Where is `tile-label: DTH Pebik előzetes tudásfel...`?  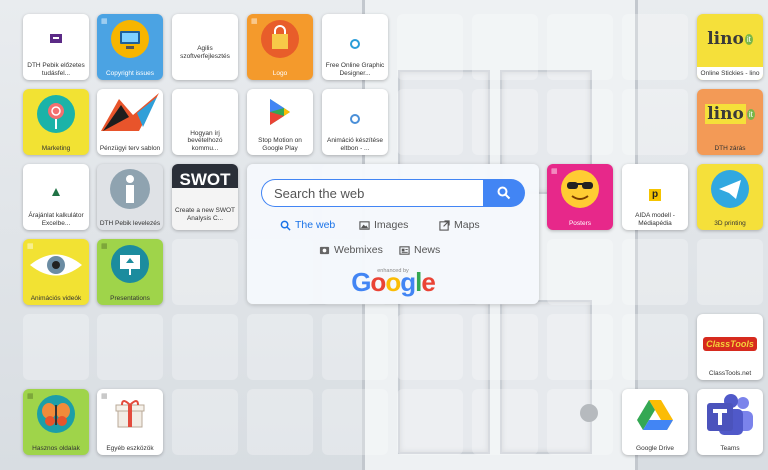 tile-label: DTH Pebik előzetes tudásfel... is located at coordinates (56, 69).